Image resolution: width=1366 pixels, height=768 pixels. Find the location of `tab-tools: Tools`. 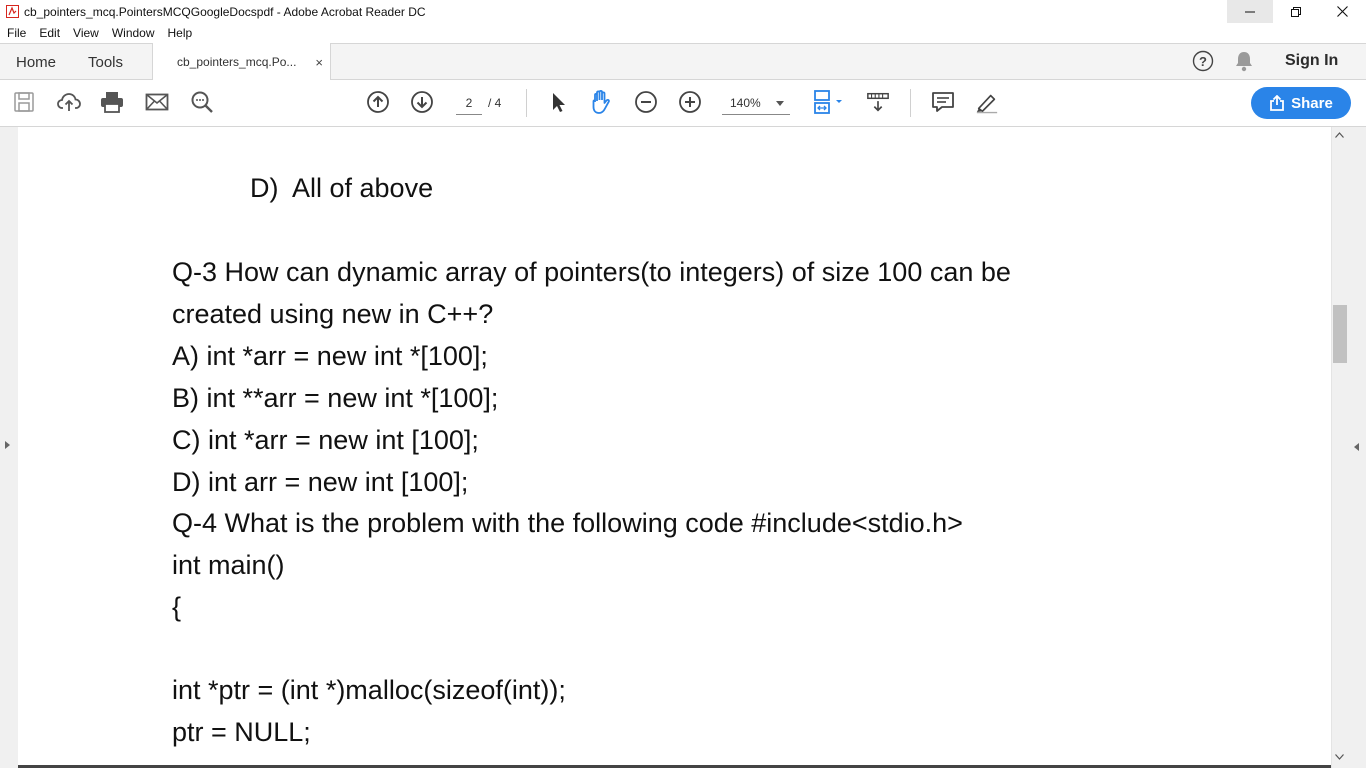

tab-tools: Tools is located at coordinates (105, 62).